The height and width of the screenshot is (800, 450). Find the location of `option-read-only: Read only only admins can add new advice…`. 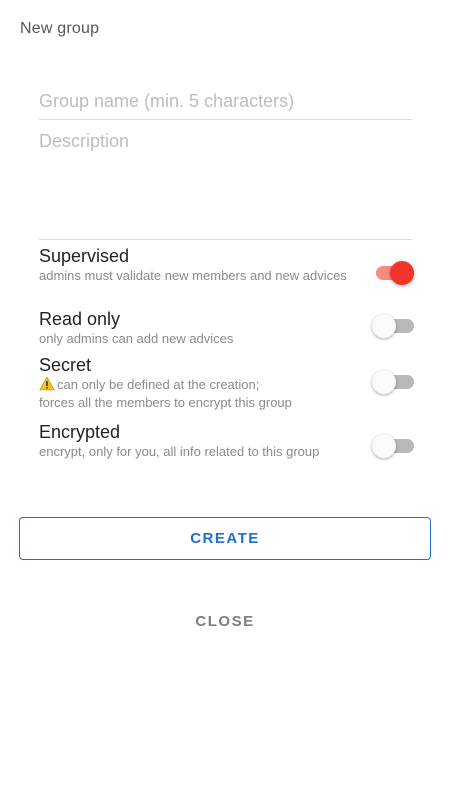

option-read-only: Read only only admins can add new advice… is located at coordinates (226, 328).